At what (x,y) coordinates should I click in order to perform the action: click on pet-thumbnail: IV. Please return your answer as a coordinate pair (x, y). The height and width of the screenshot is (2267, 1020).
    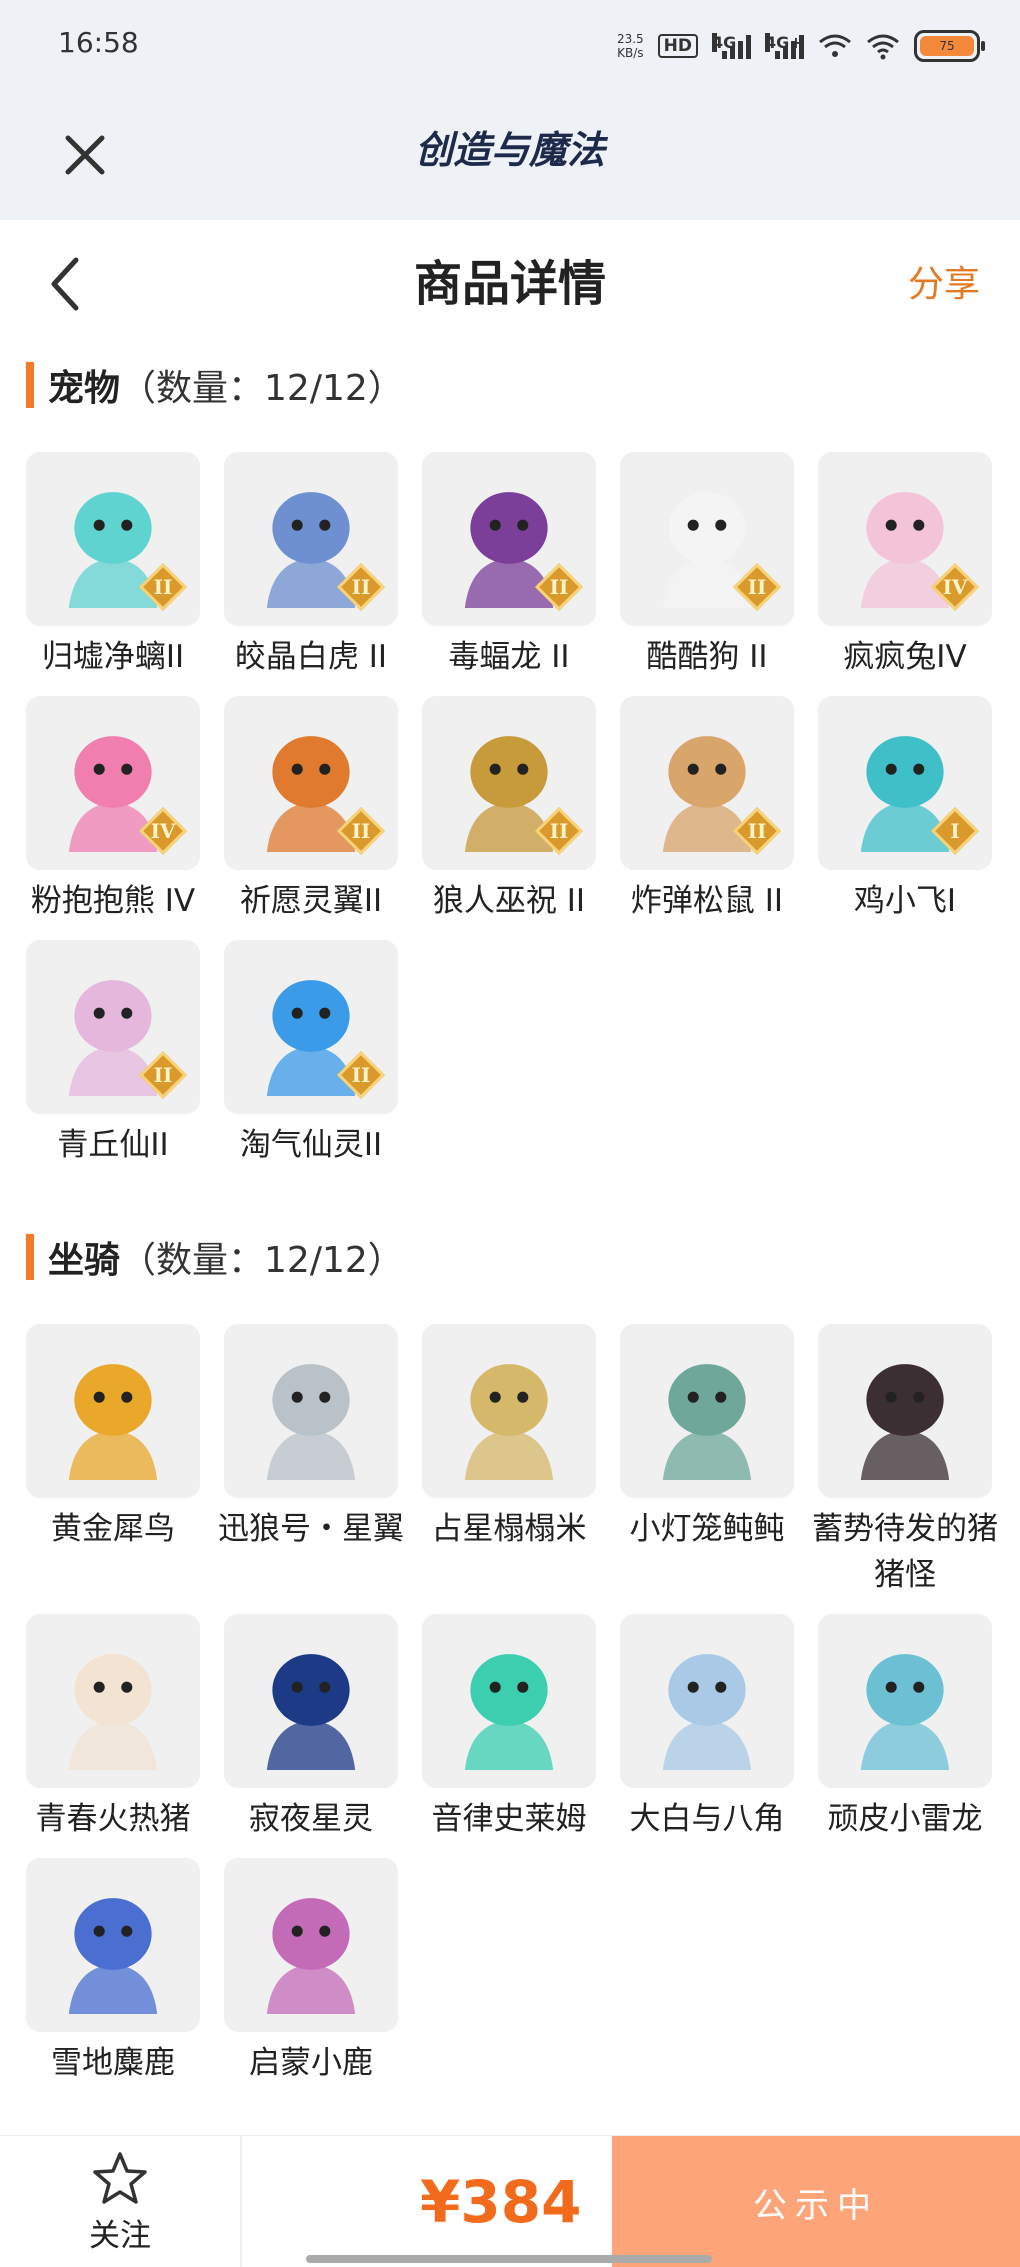
    Looking at the image, I should click on (113, 783).